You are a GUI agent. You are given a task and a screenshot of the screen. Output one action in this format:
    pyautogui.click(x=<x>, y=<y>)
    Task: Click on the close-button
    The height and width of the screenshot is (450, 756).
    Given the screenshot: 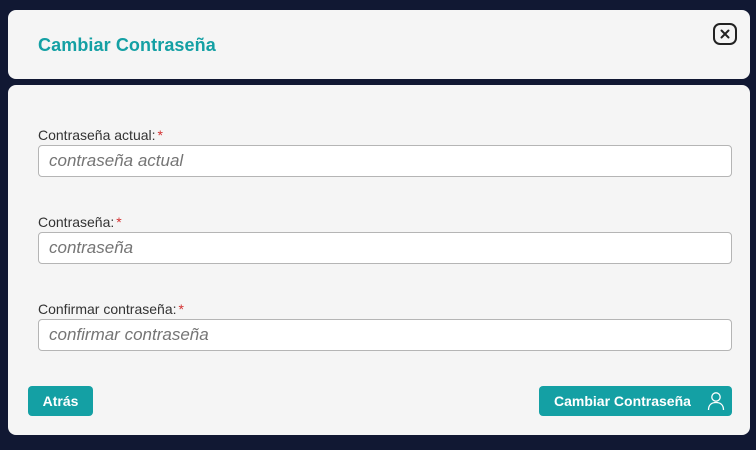 What is the action you would take?
    pyautogui.click(x=725, y=34)
    